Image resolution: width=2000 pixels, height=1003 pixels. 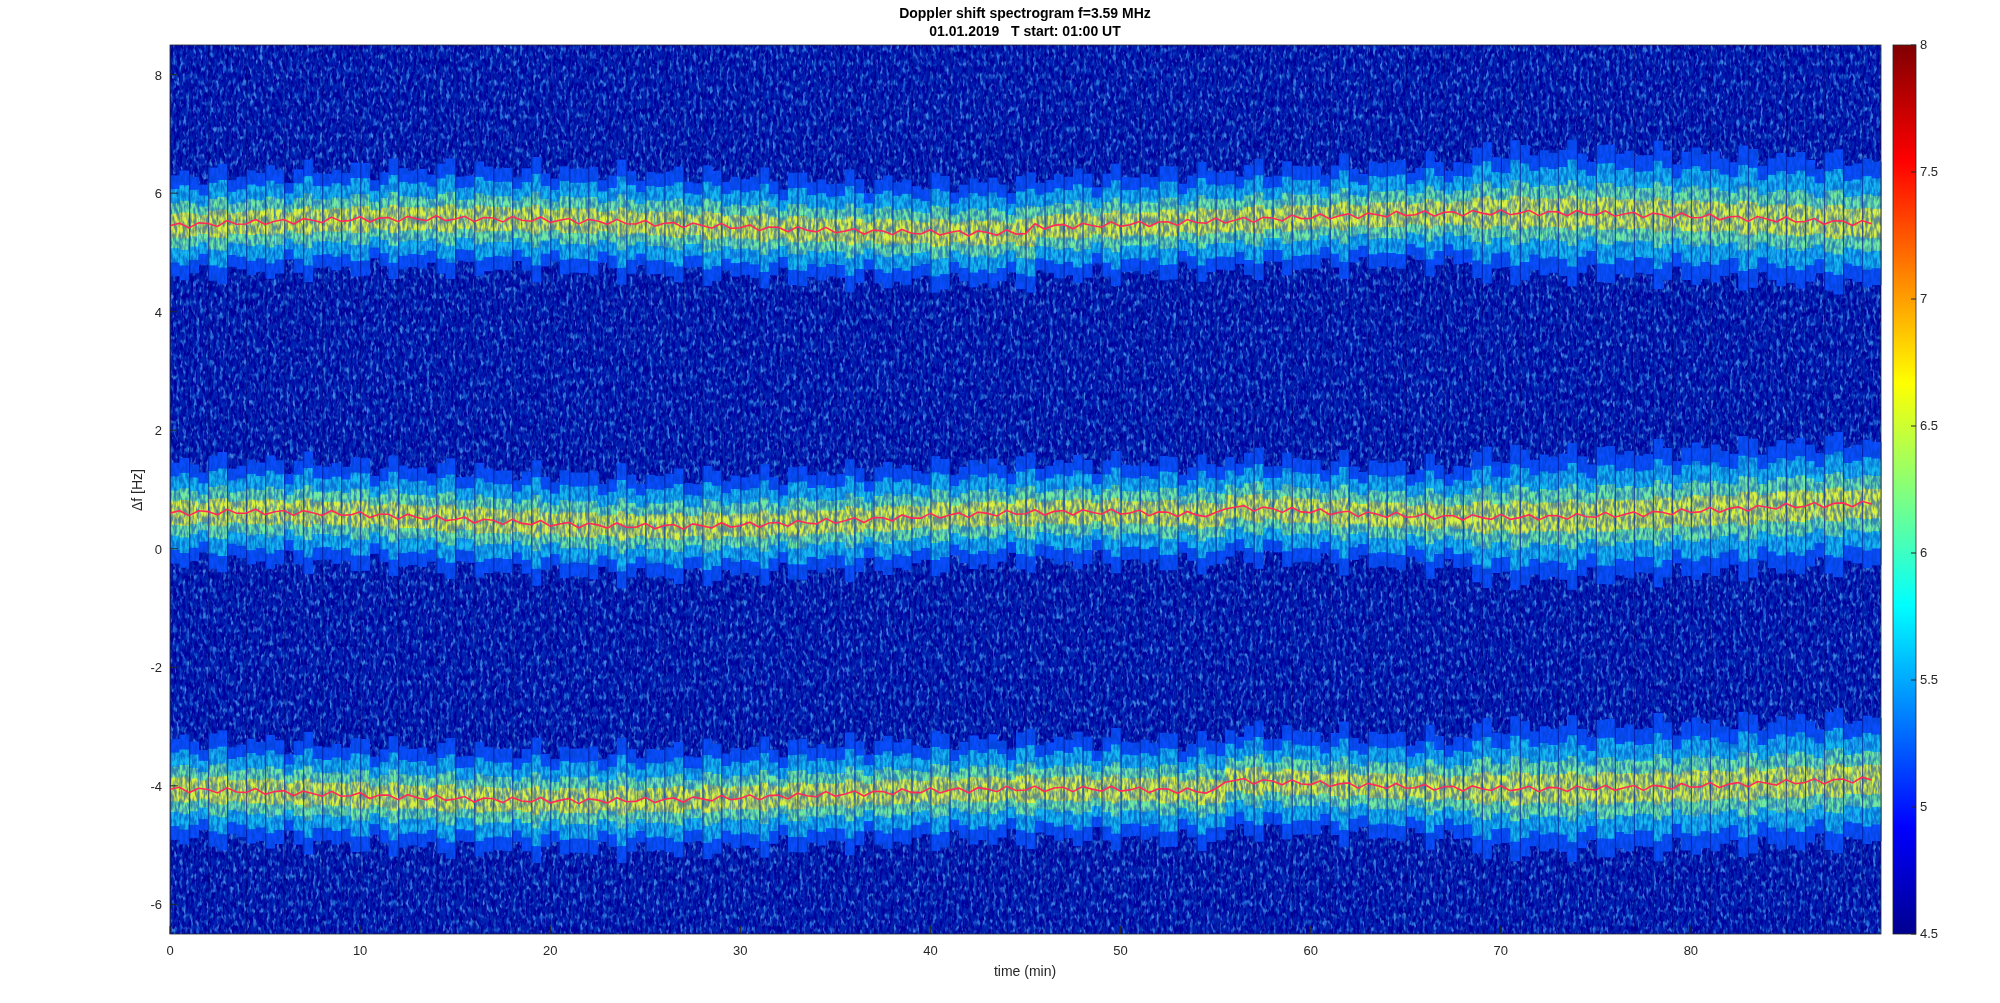 I want to click on colorbar-tick-label: 7, so click(x=1924, y=298).